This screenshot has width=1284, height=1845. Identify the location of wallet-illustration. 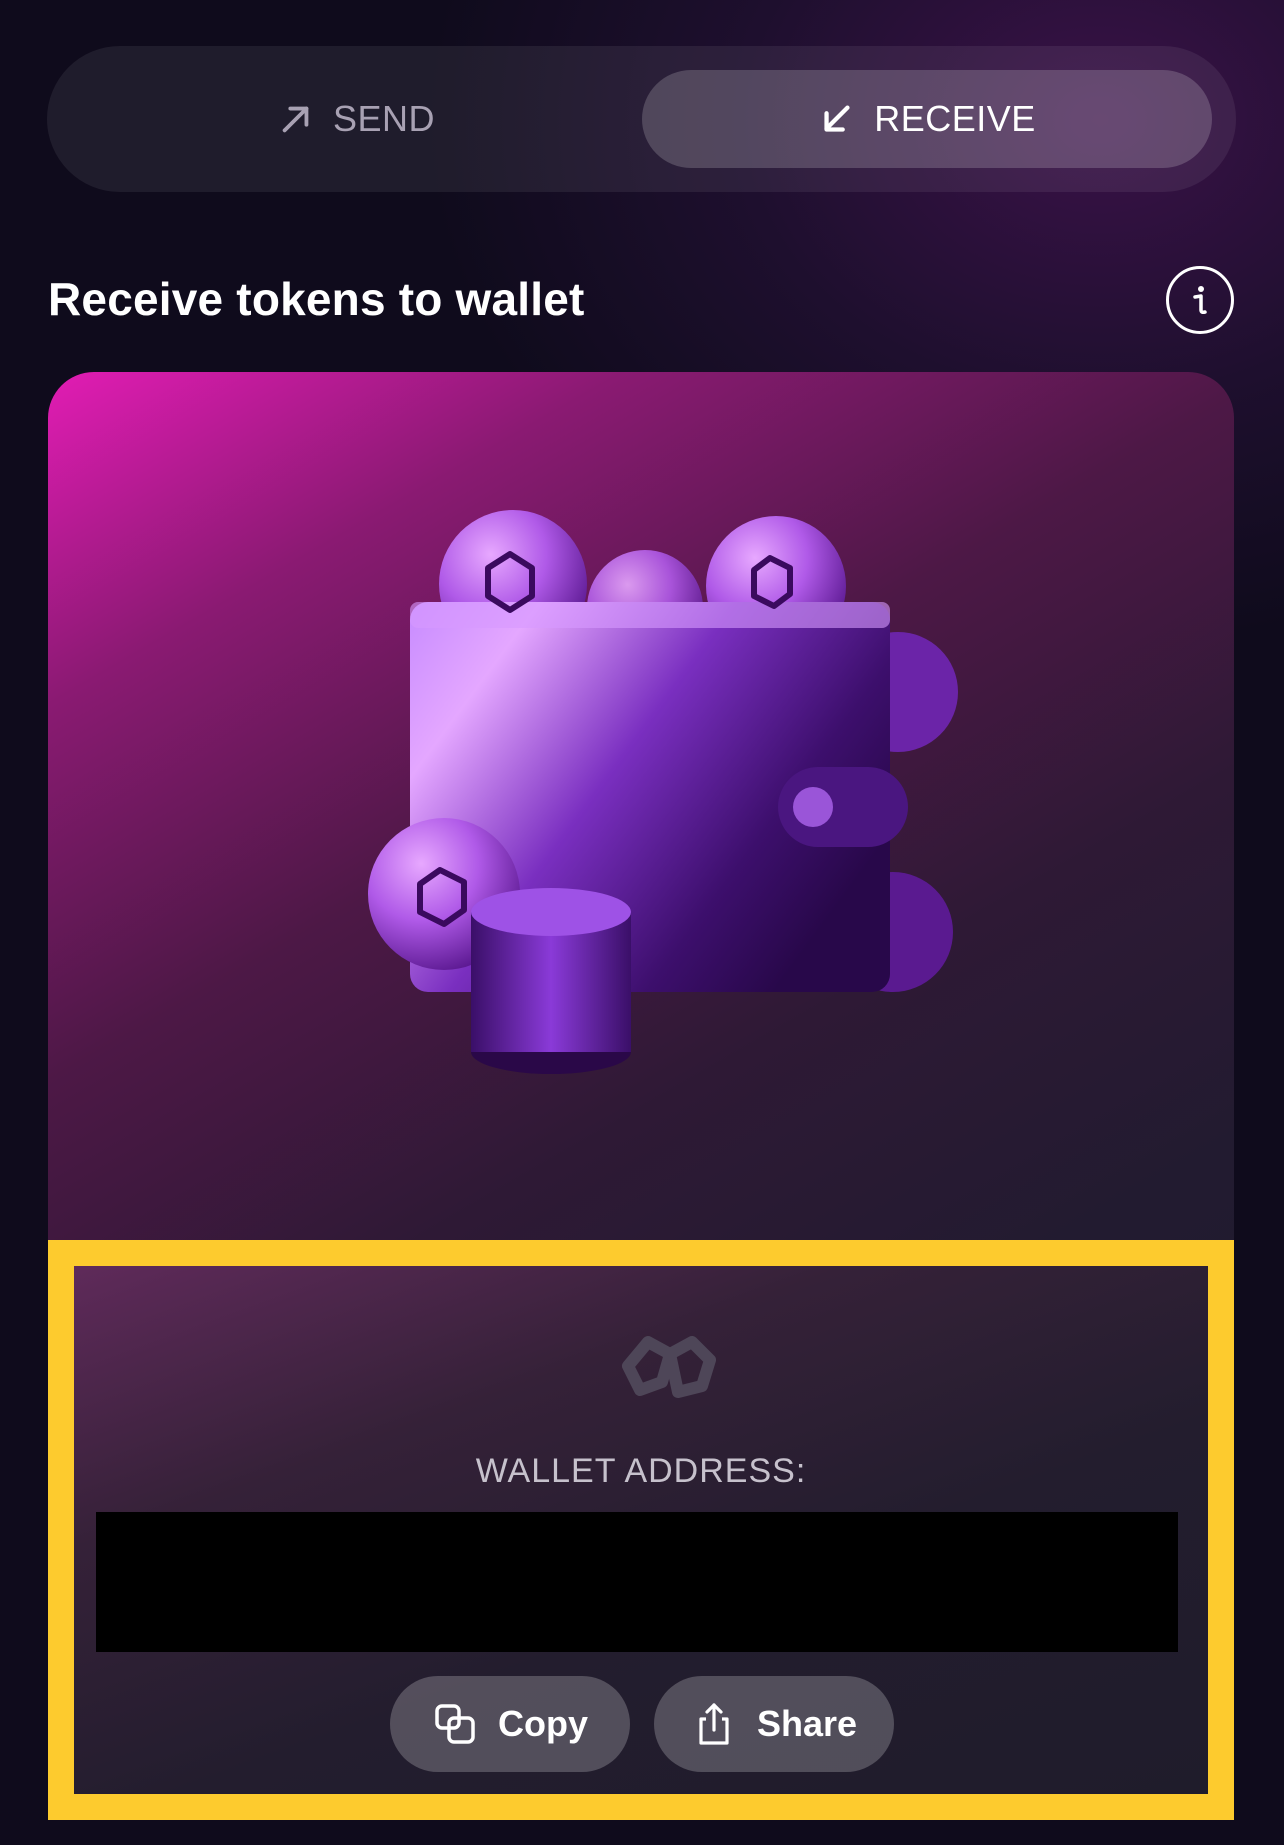
(663, 792).